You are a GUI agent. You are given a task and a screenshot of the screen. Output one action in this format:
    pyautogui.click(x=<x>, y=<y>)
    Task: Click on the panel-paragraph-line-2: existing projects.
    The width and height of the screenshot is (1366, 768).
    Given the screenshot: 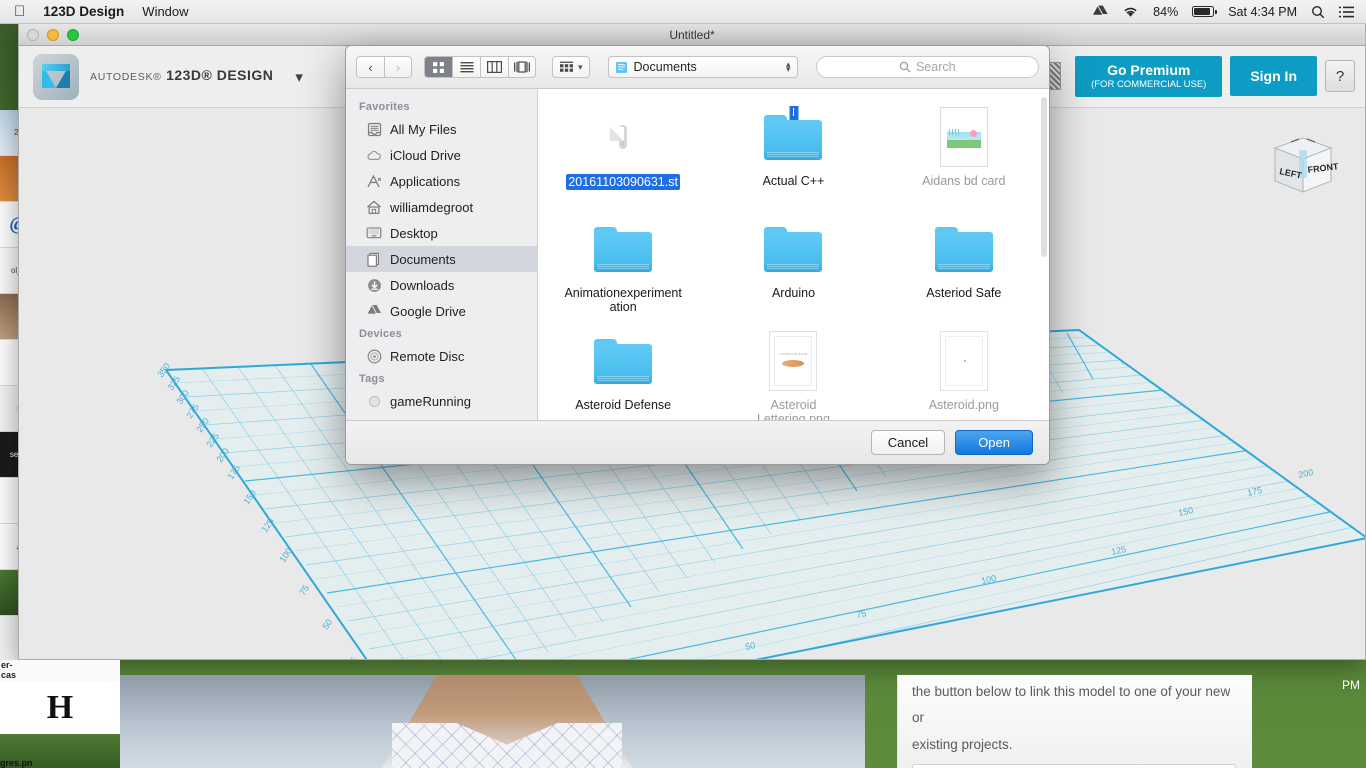 What is the action you would take?
    pyautogui.click(x=962, y=744)
    